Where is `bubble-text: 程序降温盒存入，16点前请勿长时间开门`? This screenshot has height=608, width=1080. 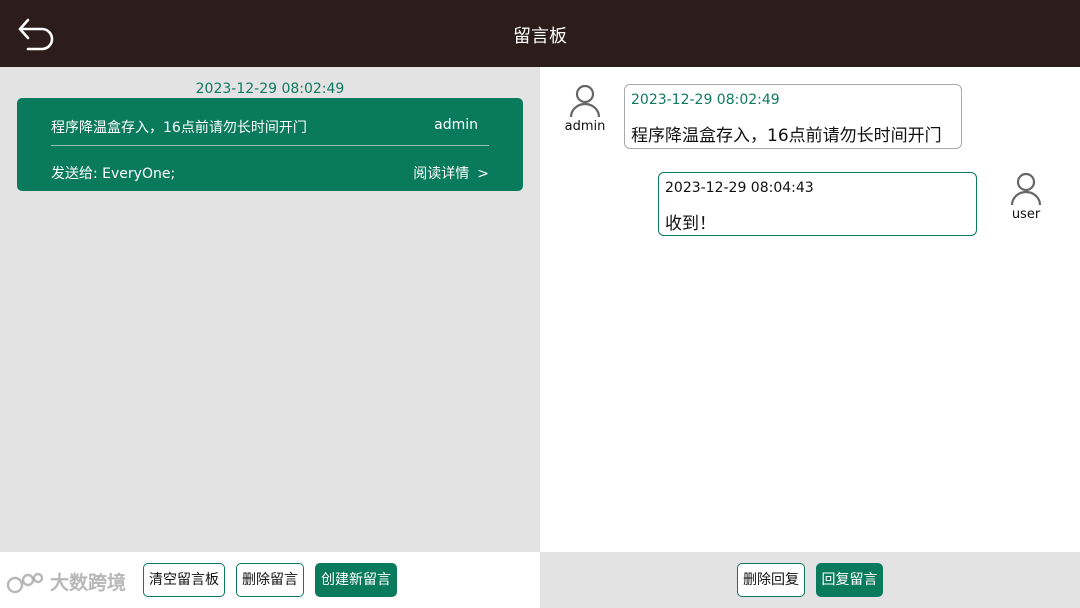 bubble-text: 程序降温盒存入，16点前请勿长时间开门 is located at coordinates (786, 136).